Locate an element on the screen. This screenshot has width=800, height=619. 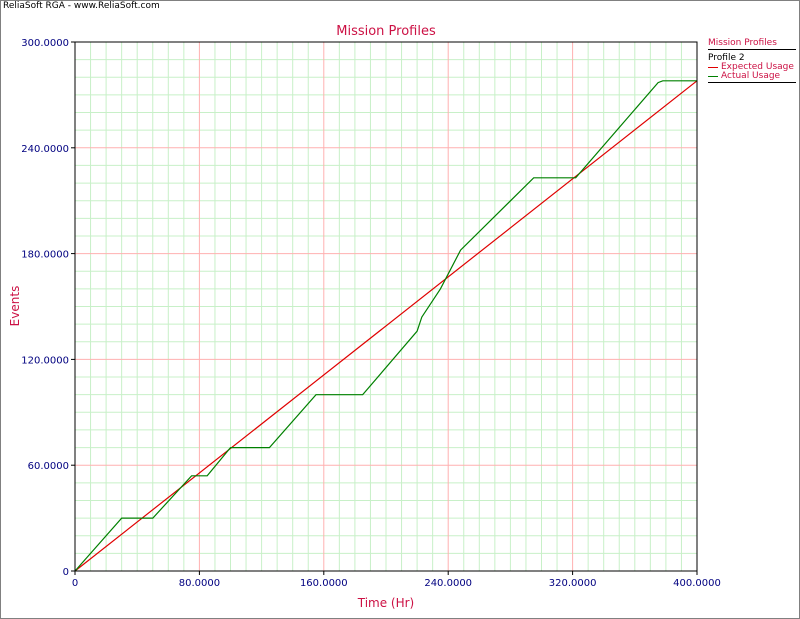
y-tick-label: 240.0000 is located at coordinates (45, 149).